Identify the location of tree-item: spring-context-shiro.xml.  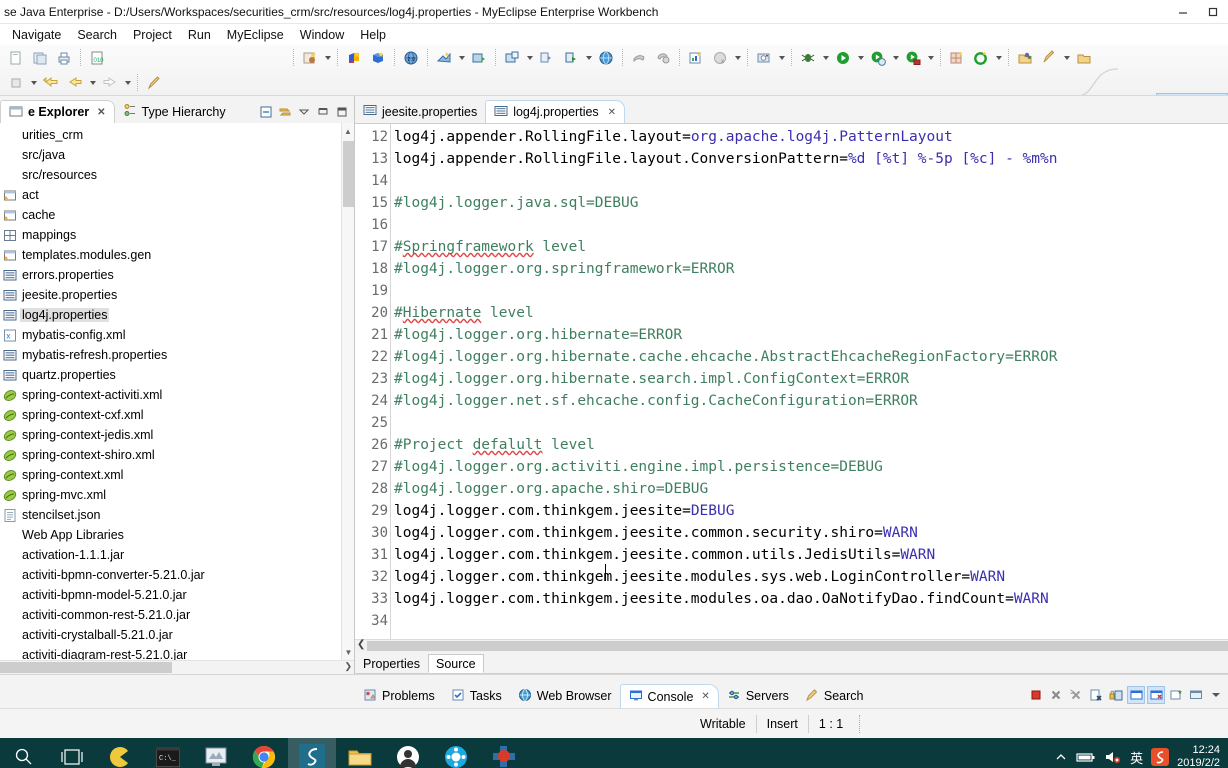
(177, 455).